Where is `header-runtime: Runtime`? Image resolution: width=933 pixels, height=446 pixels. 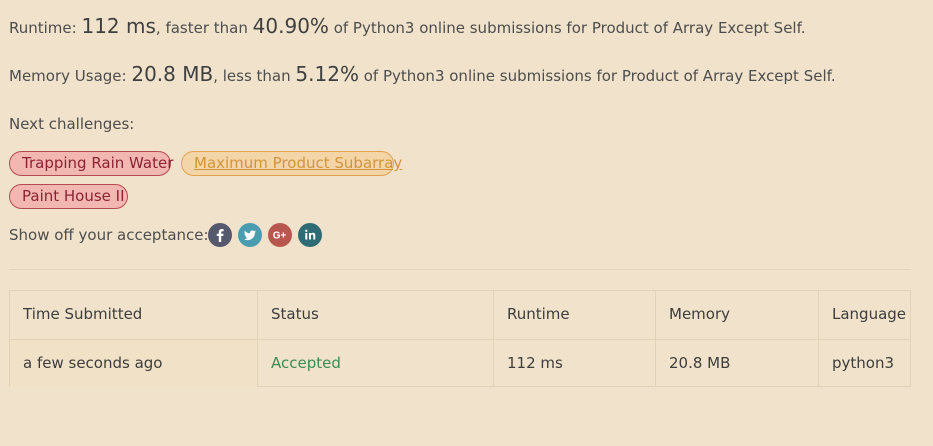
header-runtime: Runtime is located at coordinates (574, 315).